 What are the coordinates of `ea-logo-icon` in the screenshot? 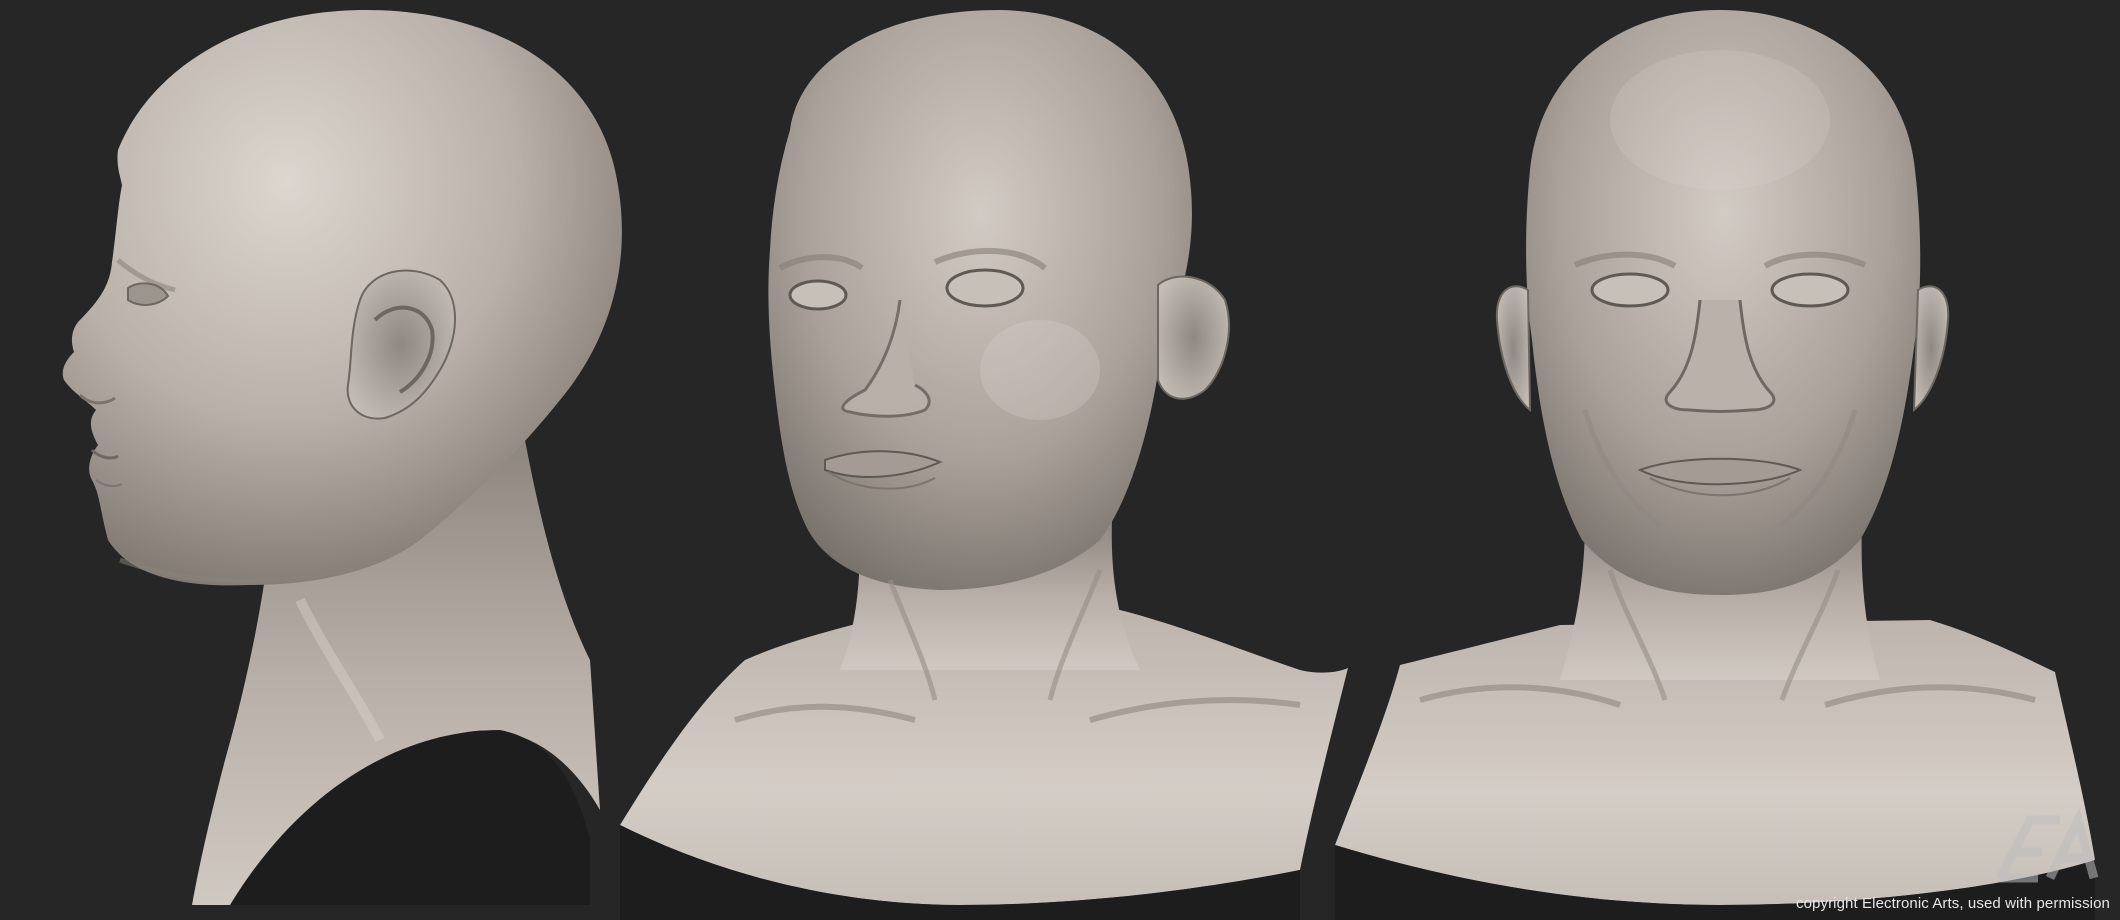 It's located at (2047, 845).